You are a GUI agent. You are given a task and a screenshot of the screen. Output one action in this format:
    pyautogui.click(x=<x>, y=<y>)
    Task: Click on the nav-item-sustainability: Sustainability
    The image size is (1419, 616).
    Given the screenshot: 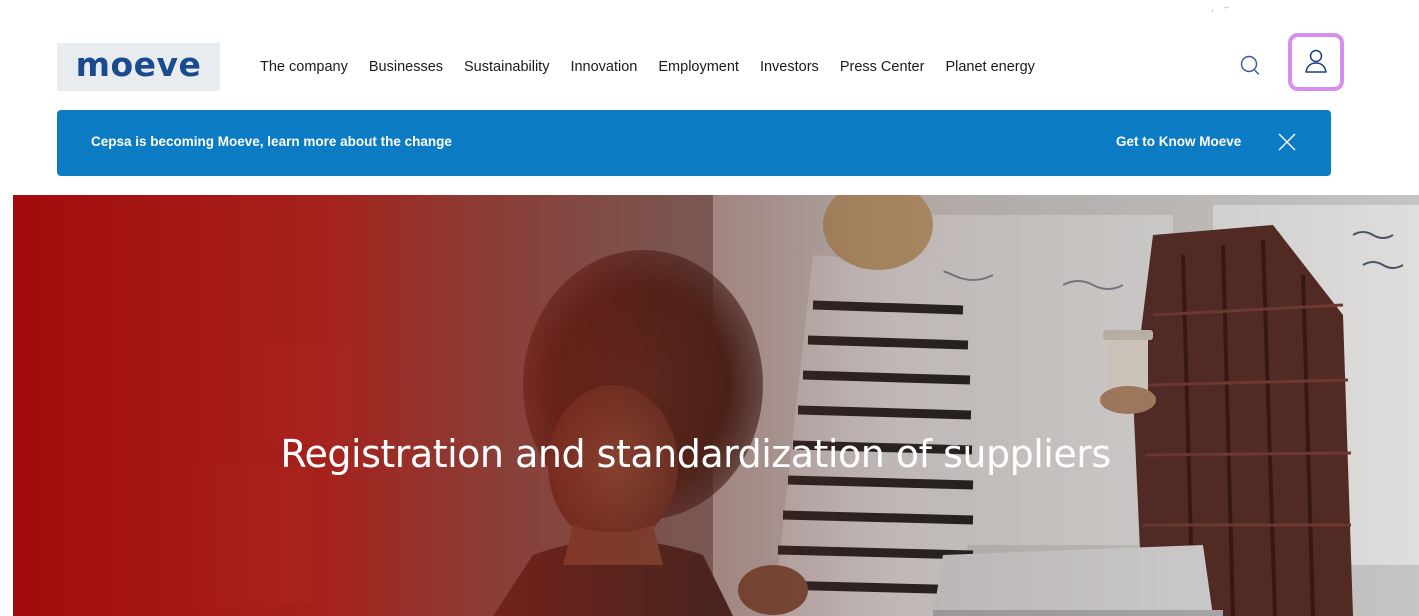 What is the action you would take?
    pyautogui.click(x=506, y=67)
    